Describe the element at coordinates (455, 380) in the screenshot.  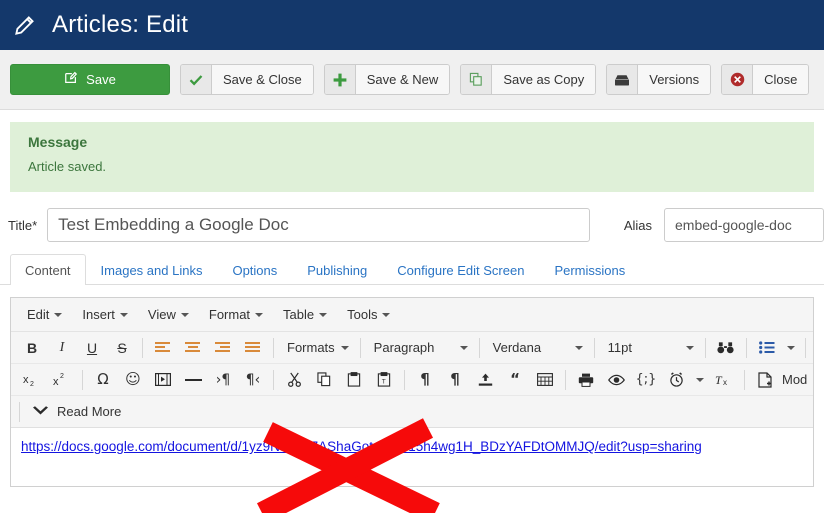
I see `paragraph-mark-icon: ¶` at that location.